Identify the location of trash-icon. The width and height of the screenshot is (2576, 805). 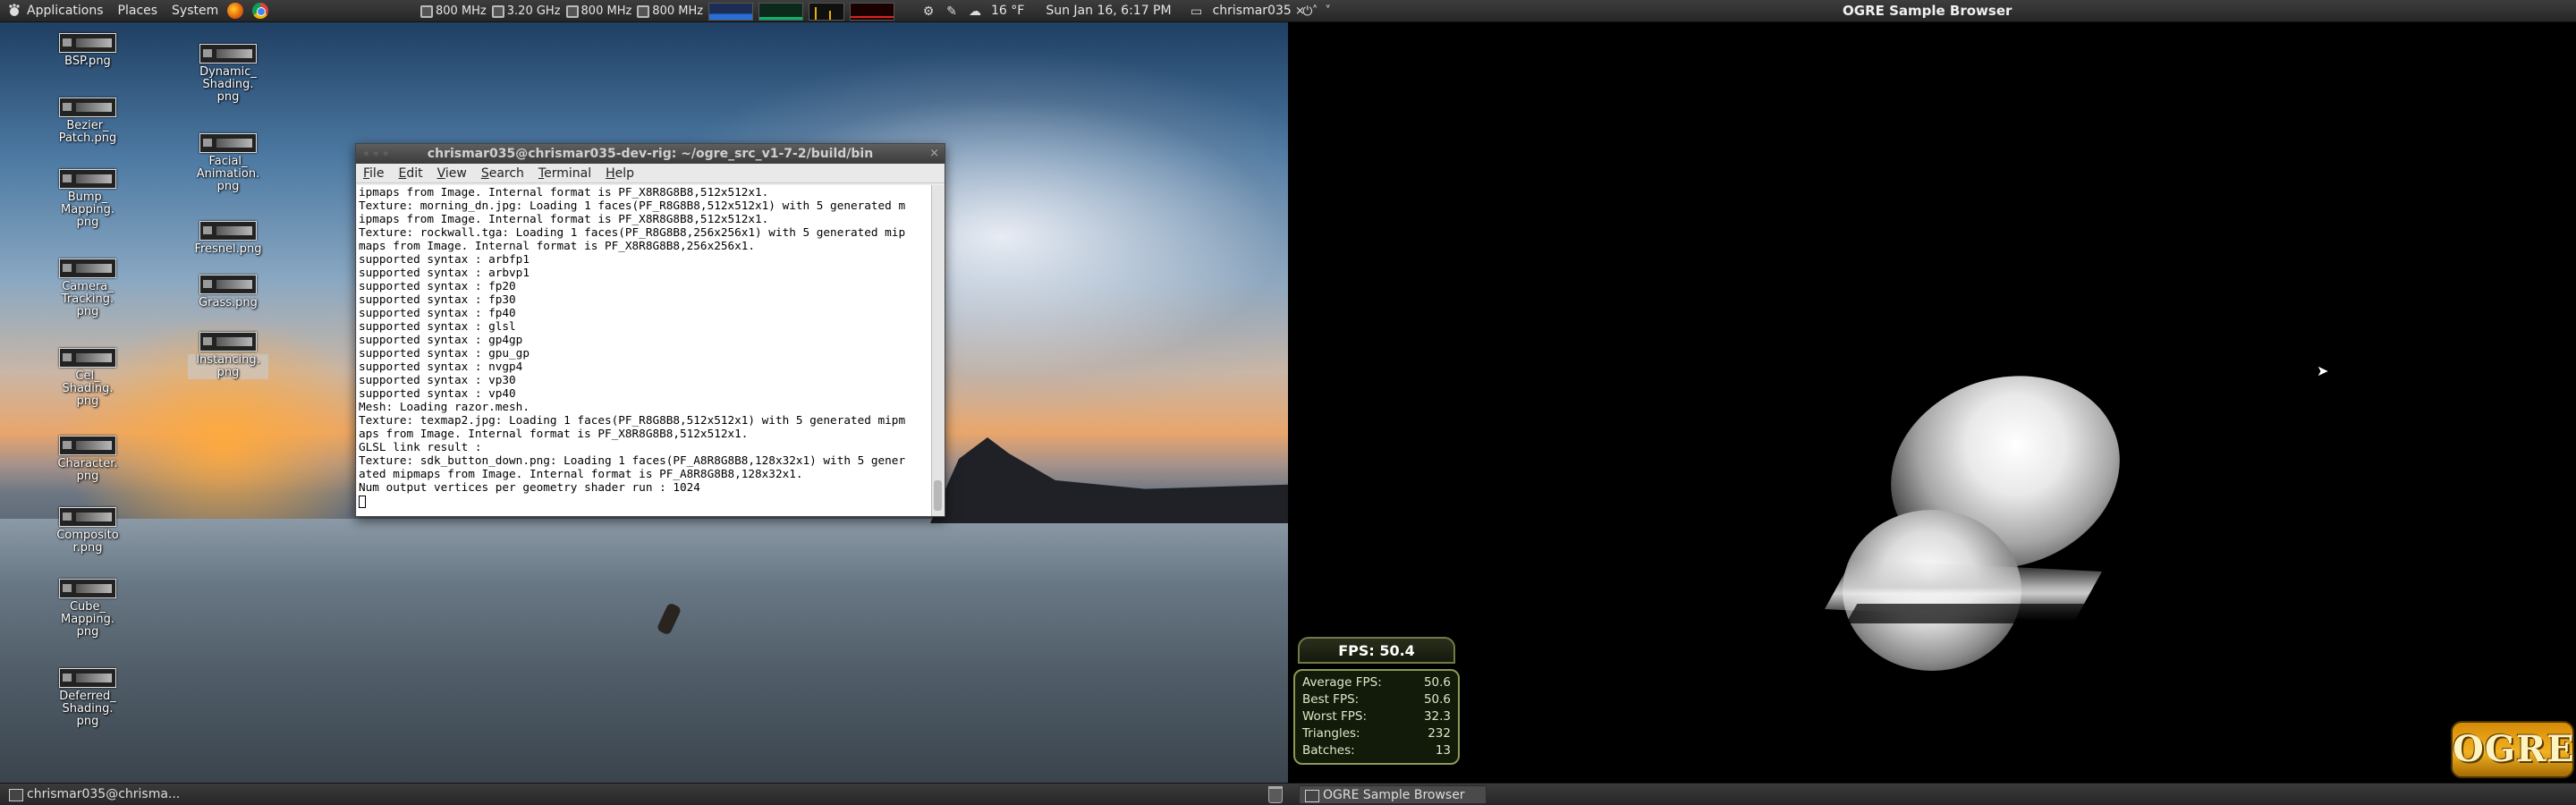
(1275, 794).